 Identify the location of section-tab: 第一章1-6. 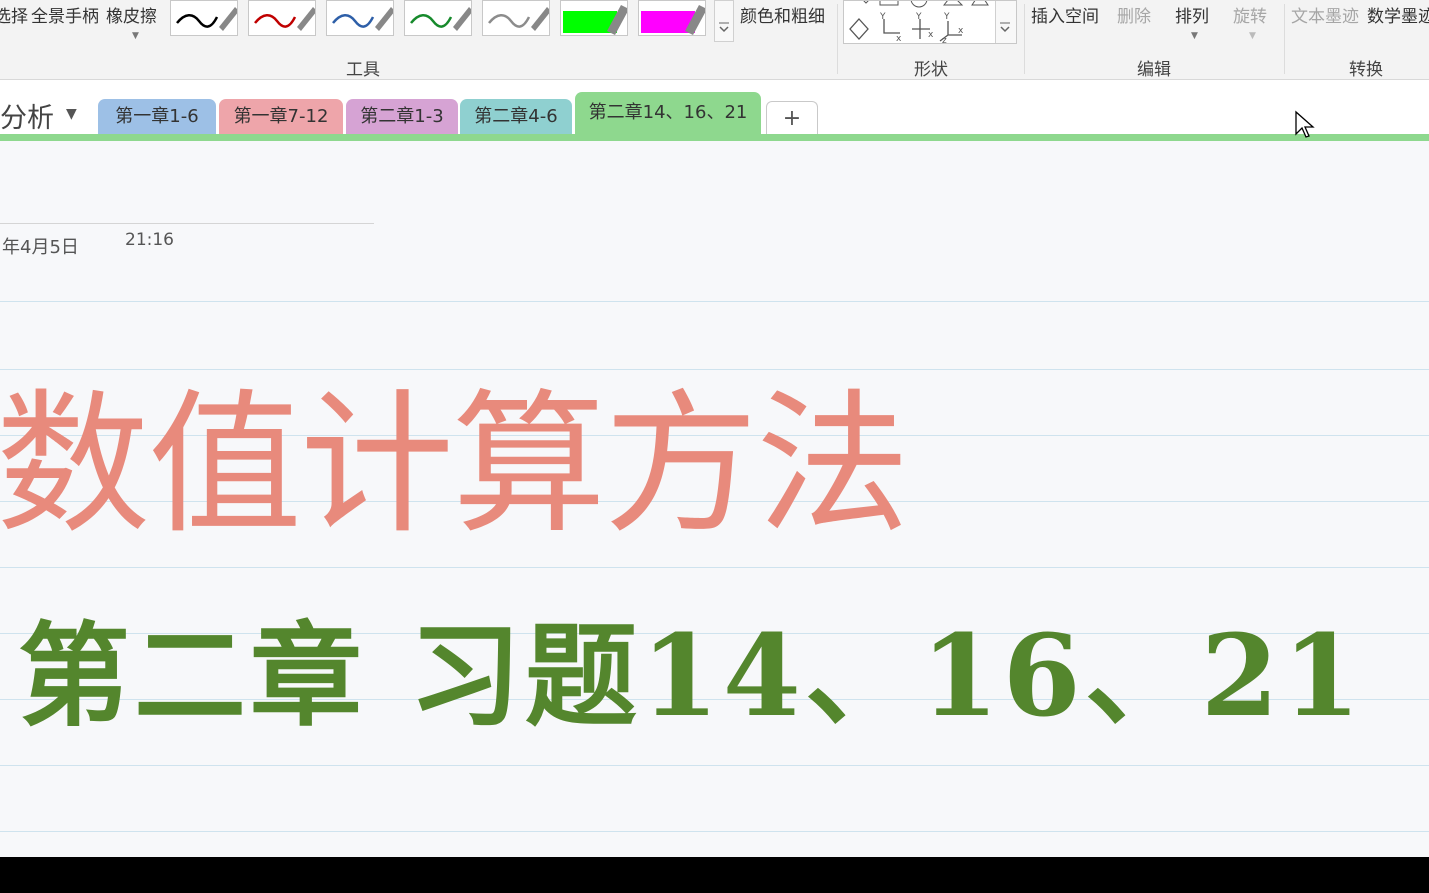
(157, 116).